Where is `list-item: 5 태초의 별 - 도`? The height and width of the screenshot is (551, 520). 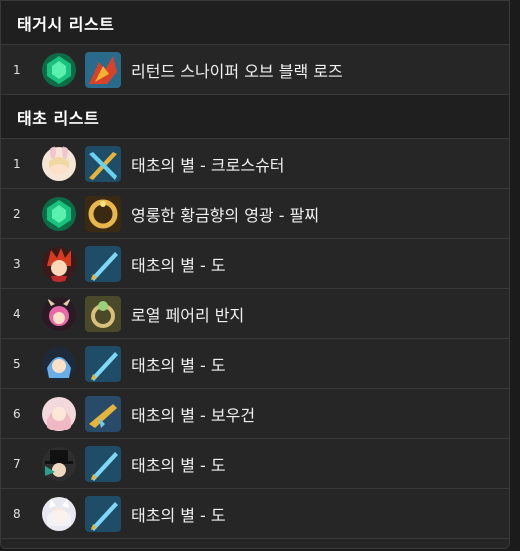 list-item: 5 태초의 별 - 도 is located at coordinates (255, 364).